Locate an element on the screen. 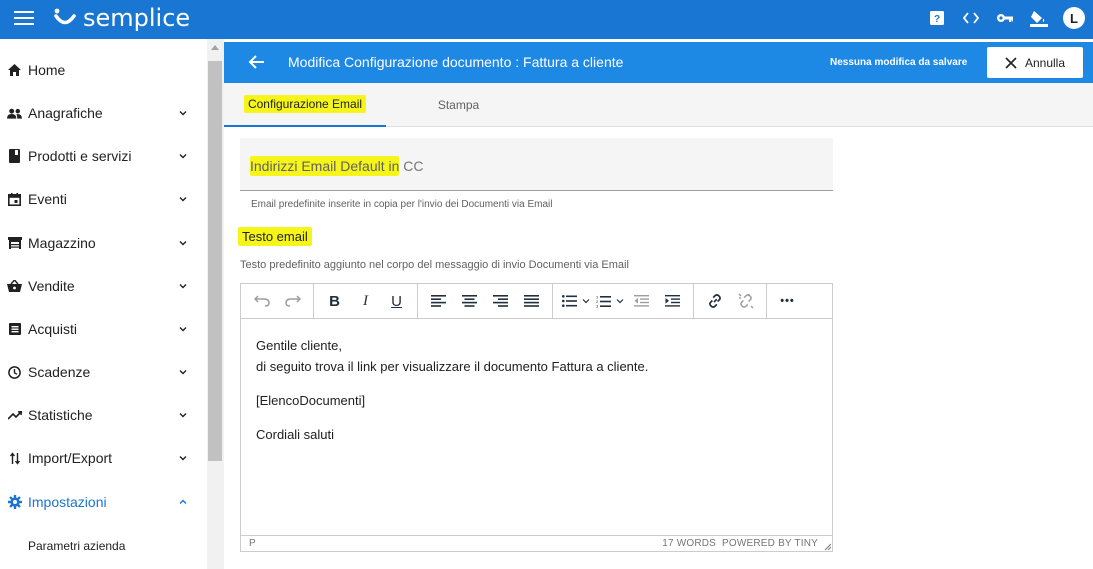 This screenshot has width=1093, height=569. link-icon is located at coordinates (714, 301).